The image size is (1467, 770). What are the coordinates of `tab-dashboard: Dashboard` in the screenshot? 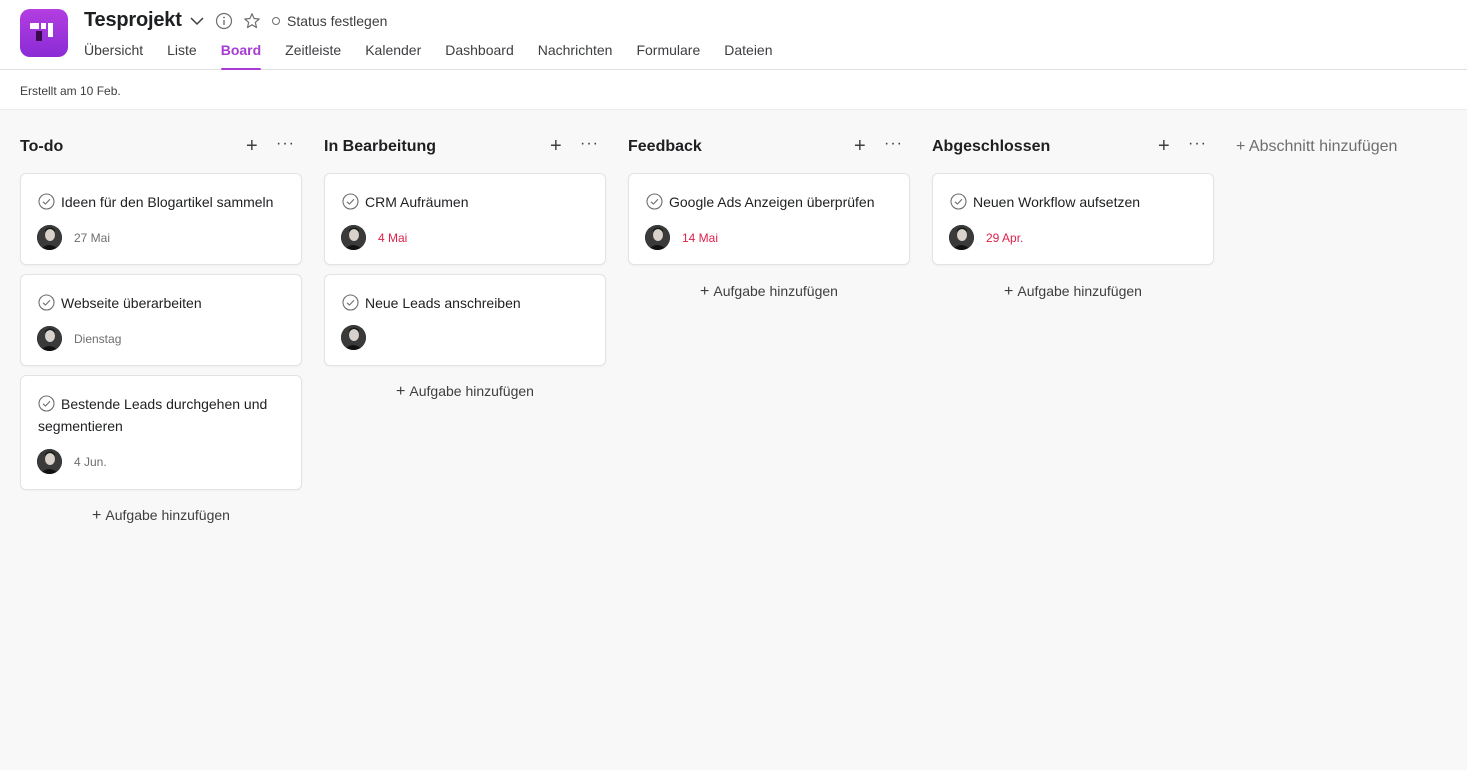 It's located at (479, 56).